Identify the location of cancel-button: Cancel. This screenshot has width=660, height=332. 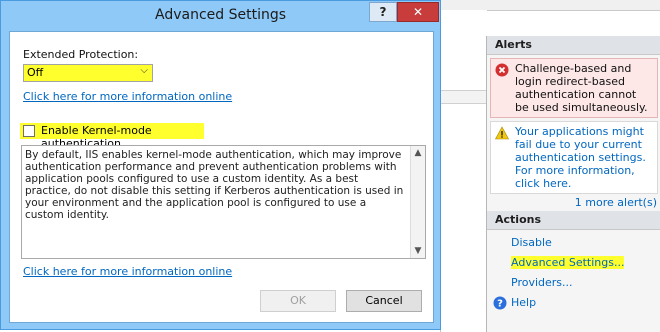
(384, 301).